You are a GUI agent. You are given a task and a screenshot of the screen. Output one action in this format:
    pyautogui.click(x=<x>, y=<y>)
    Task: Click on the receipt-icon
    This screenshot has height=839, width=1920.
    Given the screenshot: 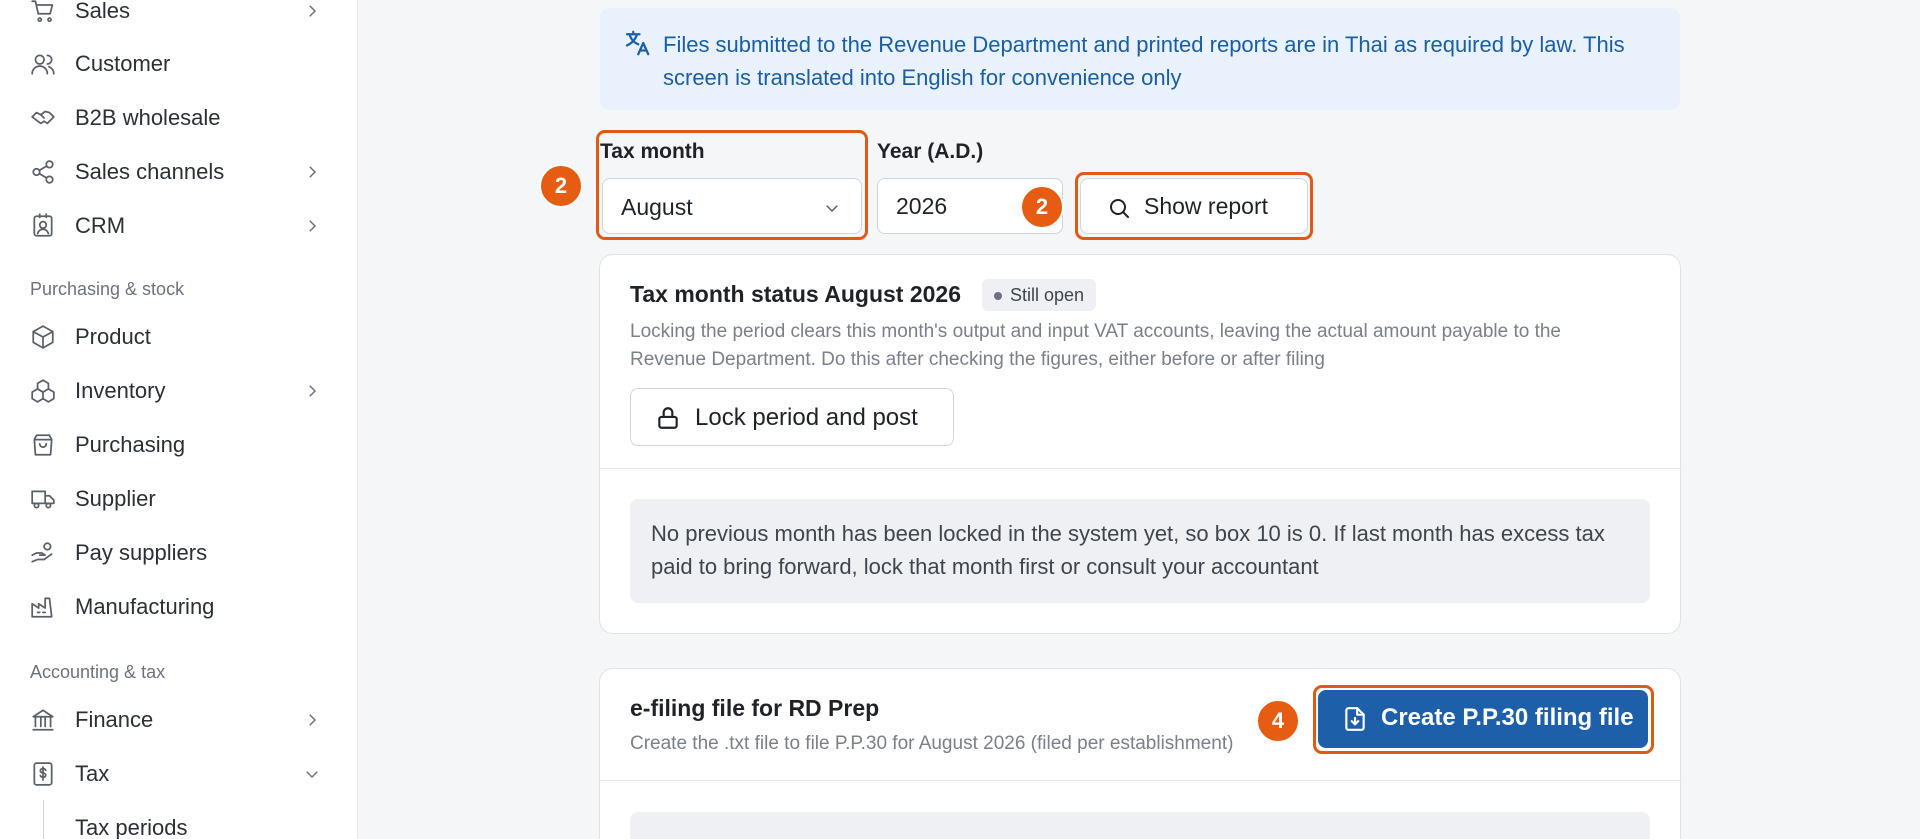 What is the action you would take?
    pyautogui.click(x=43, y=774)
    